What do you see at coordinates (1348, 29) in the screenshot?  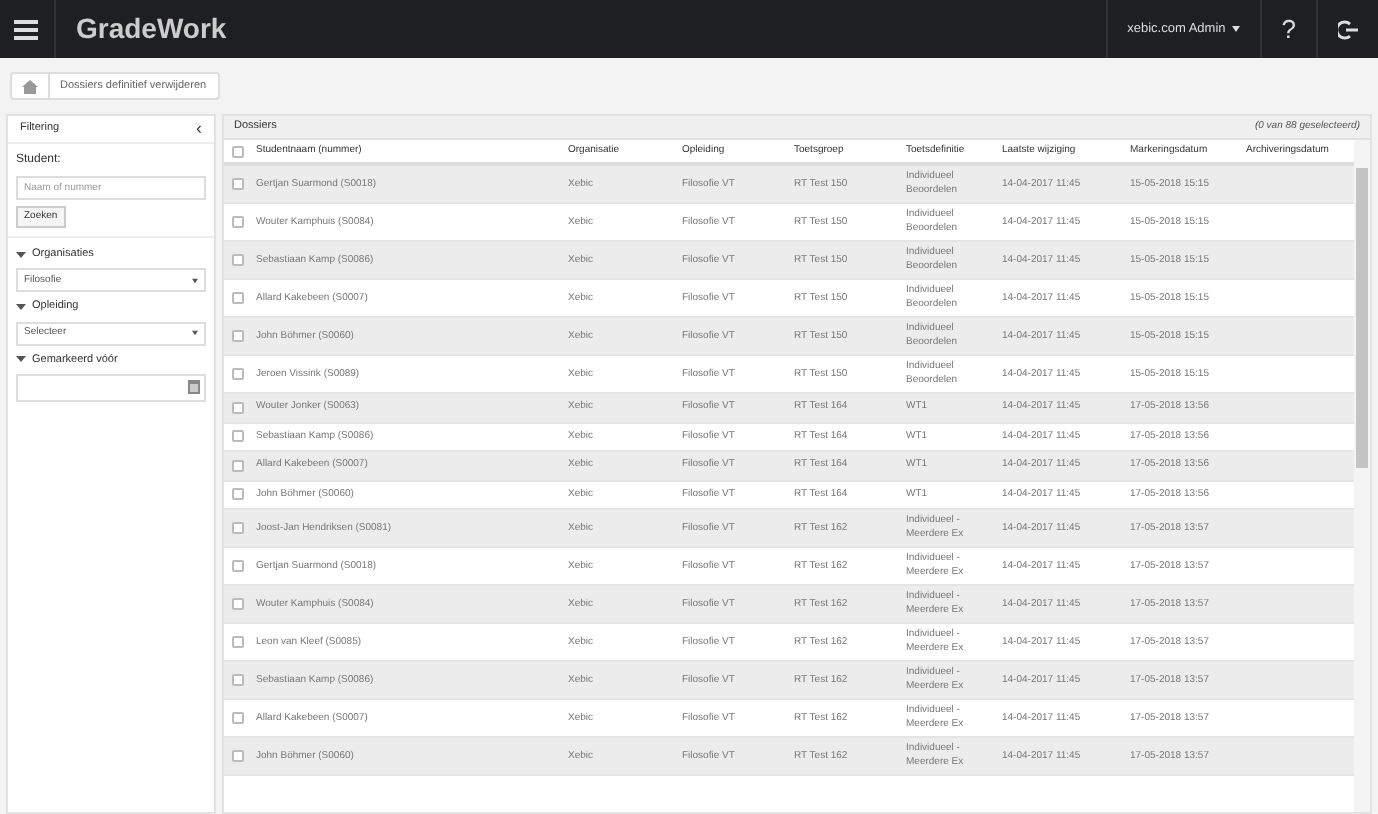 I see `logout-icon` at bounding box center [1348, 29].